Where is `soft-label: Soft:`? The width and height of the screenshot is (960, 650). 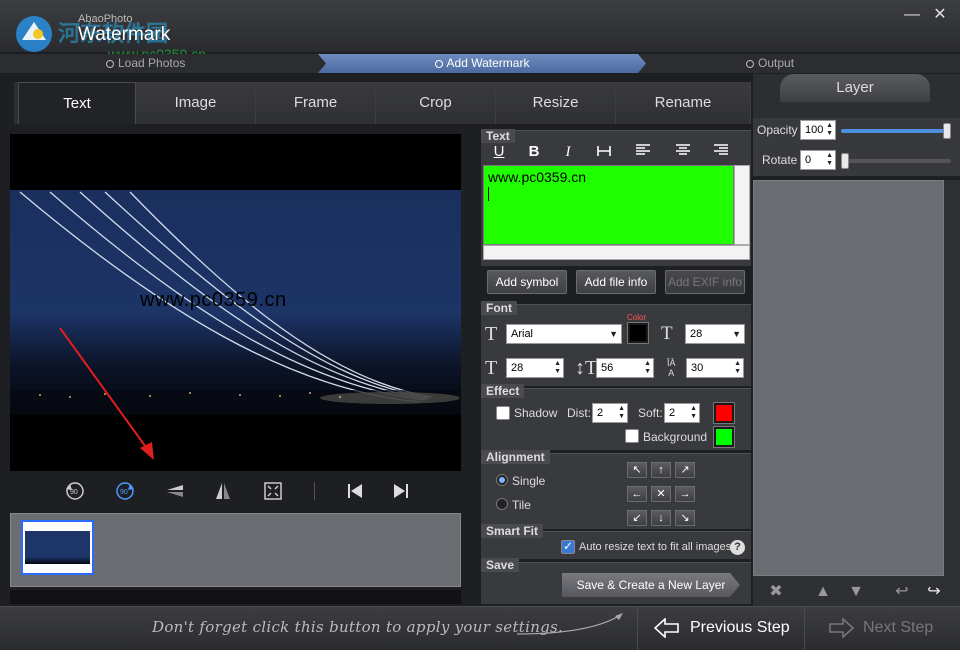
soft-label: Soft: is located at coordinates (650, 413).